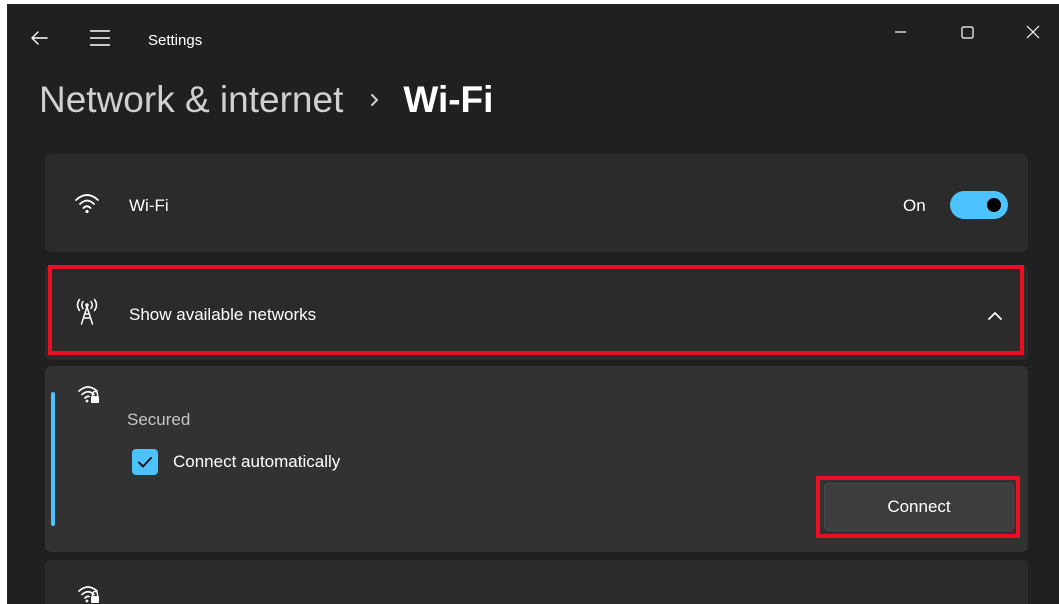 Image resolution: width=1059 pixels, height=604 pixels. Describe the element at coordinates (53, 459) in the screenshot. I see `selection-accent-bar` at that location.